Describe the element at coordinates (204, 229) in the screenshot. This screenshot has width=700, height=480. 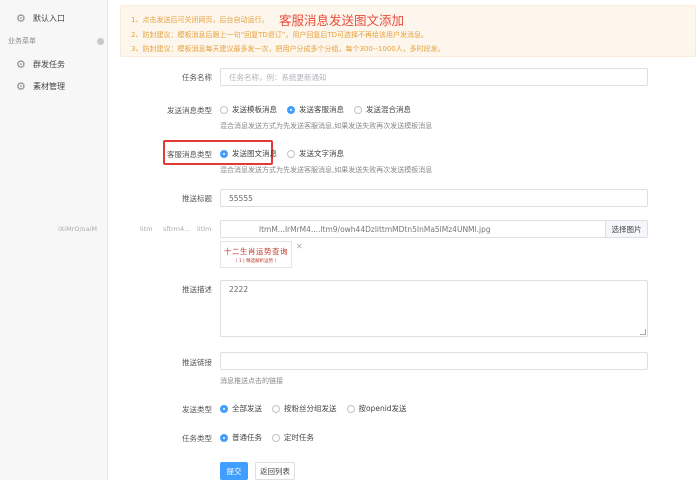
I see `overlay-text: litlm` at that location.